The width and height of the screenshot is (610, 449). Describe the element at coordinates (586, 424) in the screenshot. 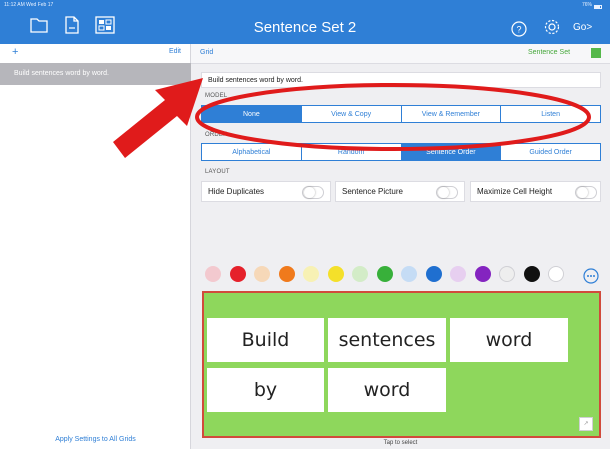

I see `resize-handle-icon: ↗` at that location.